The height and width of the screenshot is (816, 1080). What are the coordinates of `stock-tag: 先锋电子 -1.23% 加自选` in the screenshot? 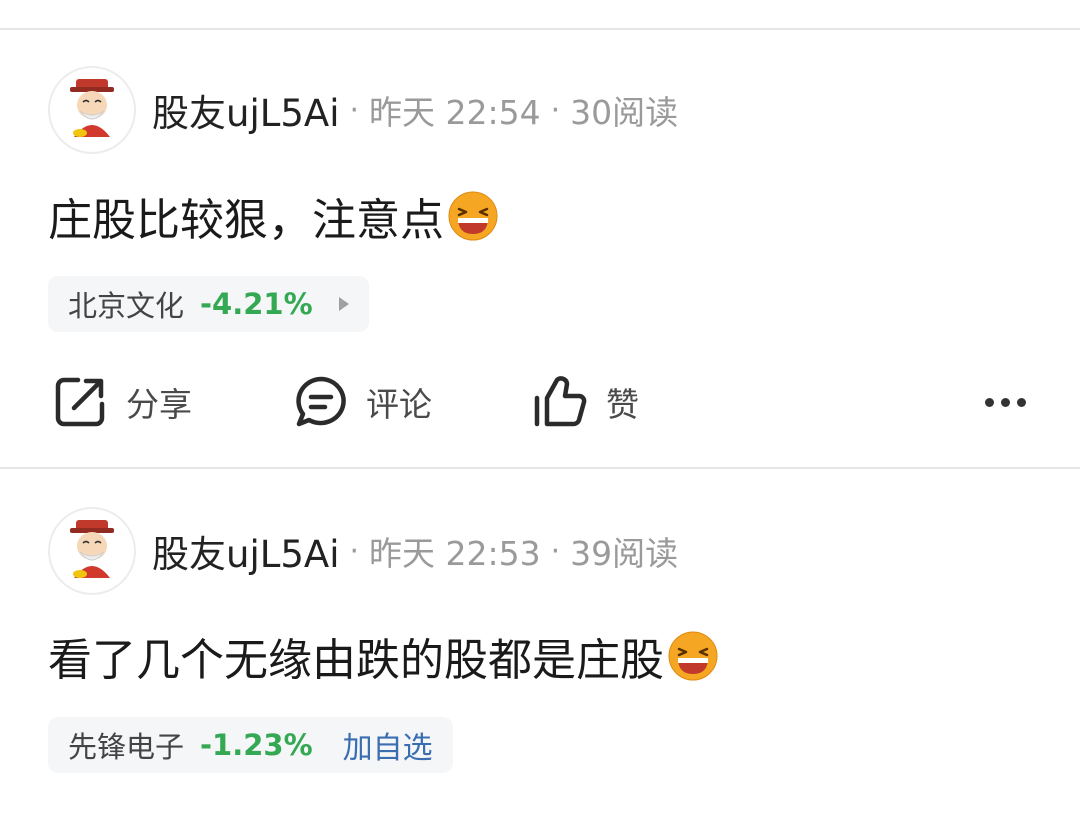 It's located at (250, 745).